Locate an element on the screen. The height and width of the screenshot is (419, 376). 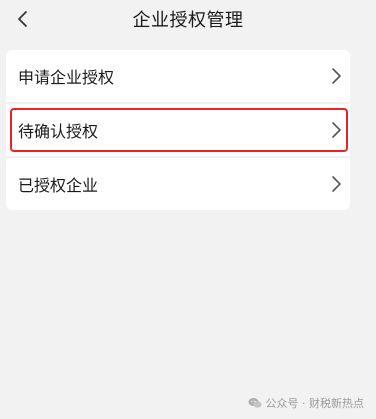
page-title: 企业授权管理 is located at coordinates (188, 20).